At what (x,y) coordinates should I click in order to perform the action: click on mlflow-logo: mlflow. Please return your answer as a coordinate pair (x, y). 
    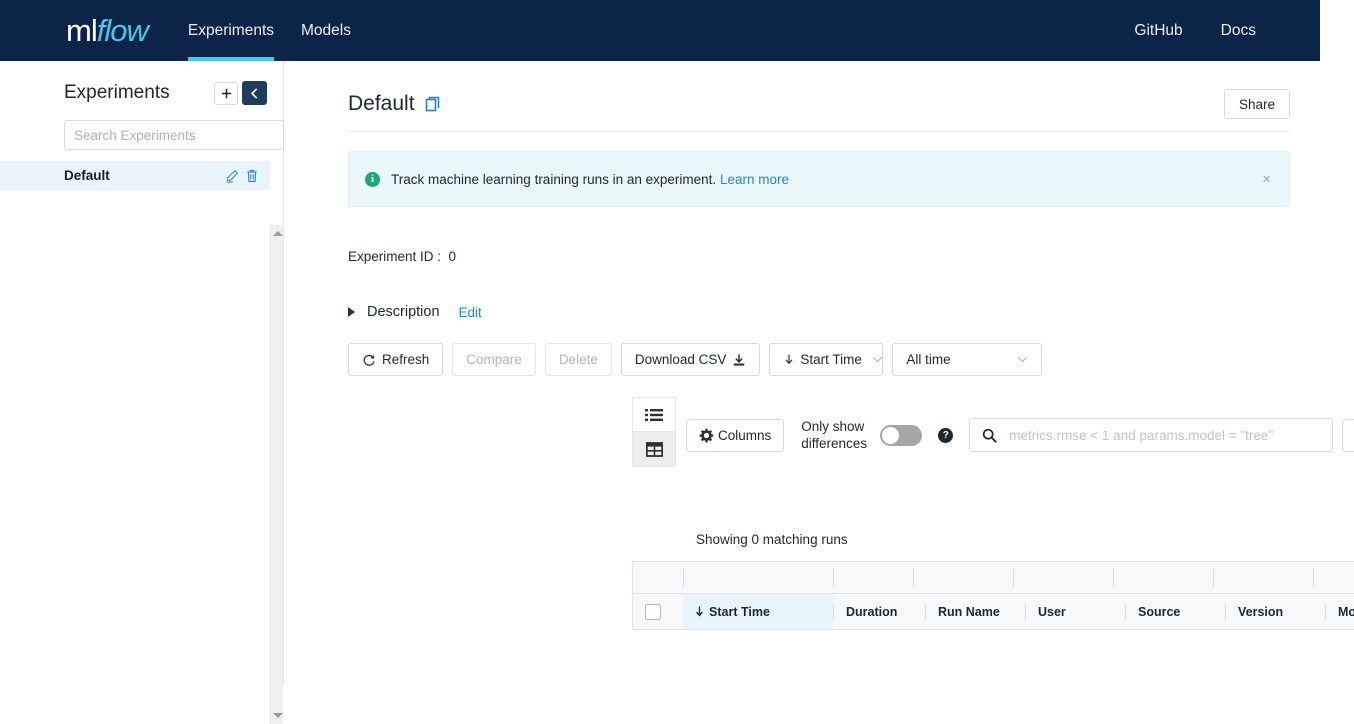
    Looking at the image, I should click on (107, 30).